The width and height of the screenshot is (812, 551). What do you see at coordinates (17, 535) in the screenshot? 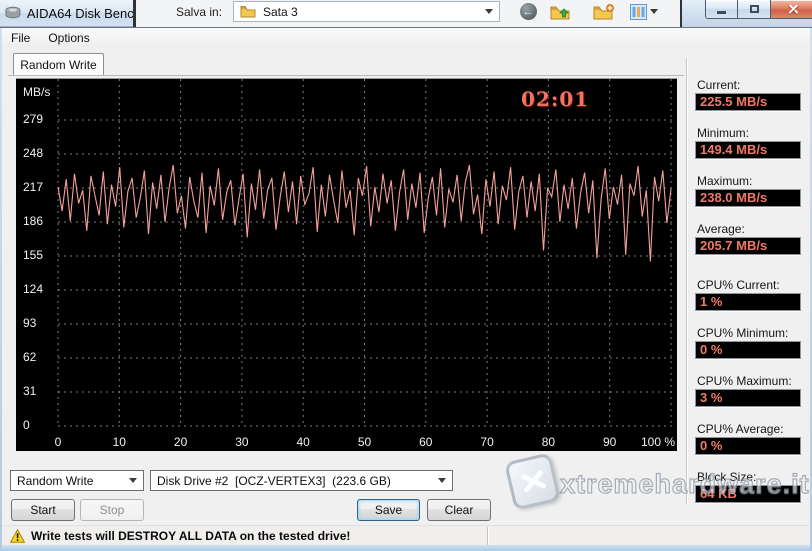
I see `warning-icon` at bounding box center [17, 535].